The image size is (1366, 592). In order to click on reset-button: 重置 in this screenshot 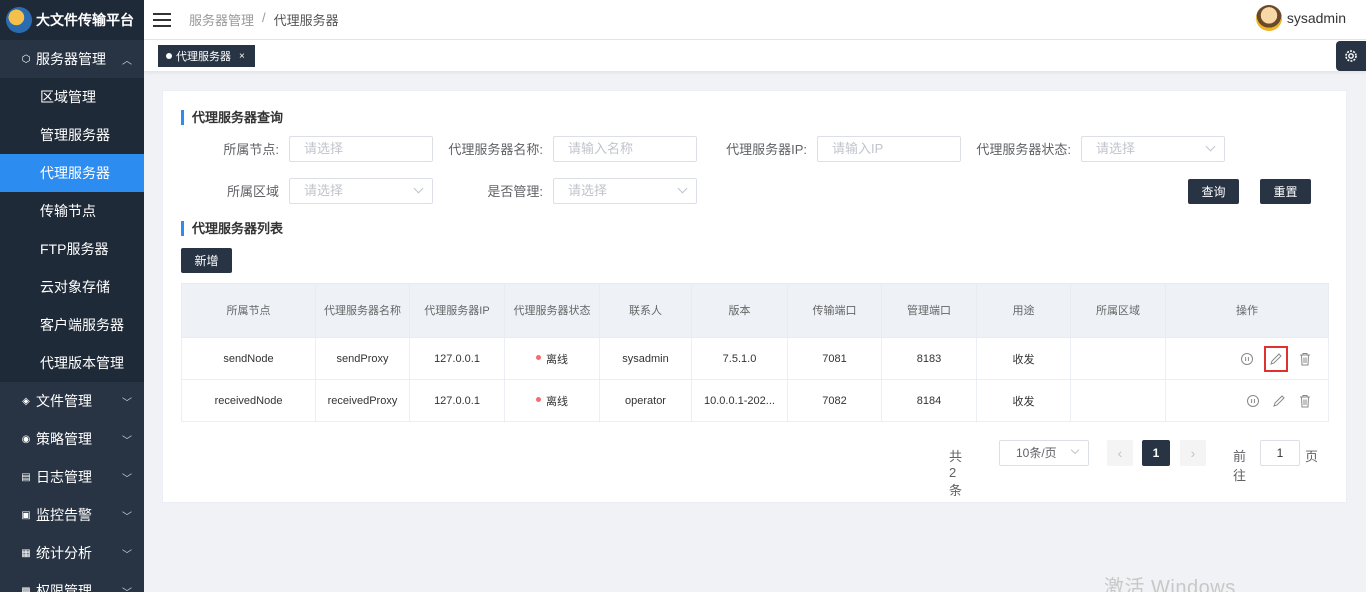, I will do `click(1285, 191)`.